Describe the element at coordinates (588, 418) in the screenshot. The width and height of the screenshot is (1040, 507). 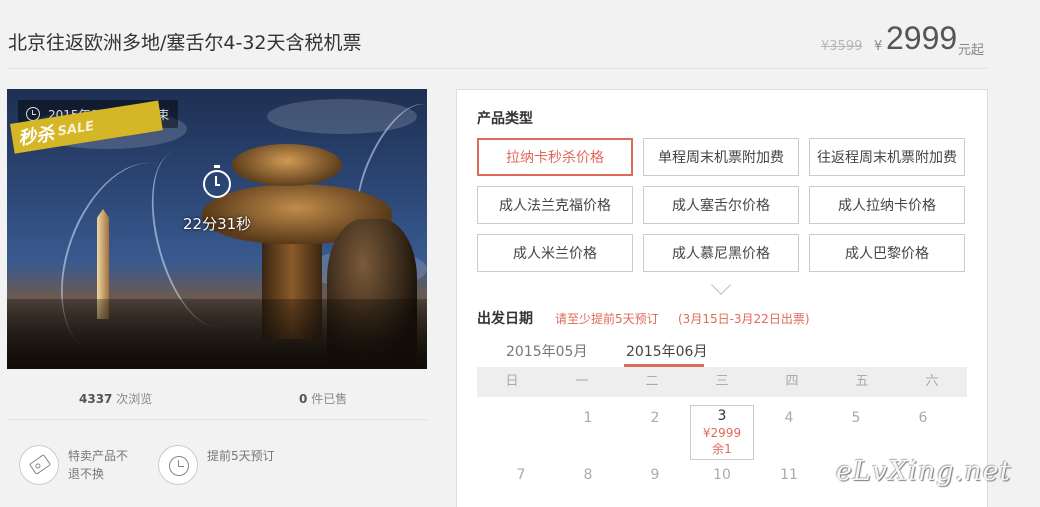
I see `calendar-day: 1` at that location.